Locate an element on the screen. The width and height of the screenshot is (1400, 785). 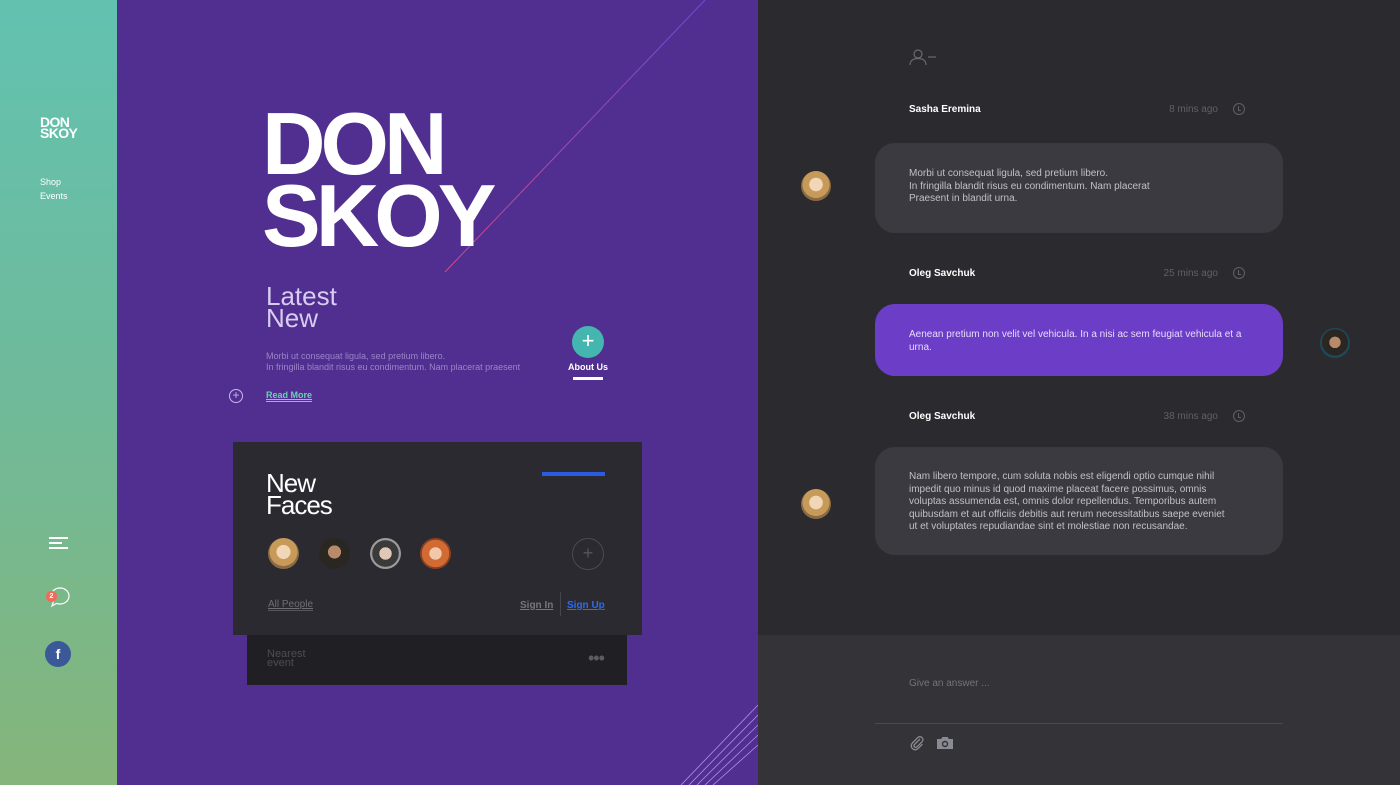
new-faces-title: New Faces is located at coordinates (299, 495).